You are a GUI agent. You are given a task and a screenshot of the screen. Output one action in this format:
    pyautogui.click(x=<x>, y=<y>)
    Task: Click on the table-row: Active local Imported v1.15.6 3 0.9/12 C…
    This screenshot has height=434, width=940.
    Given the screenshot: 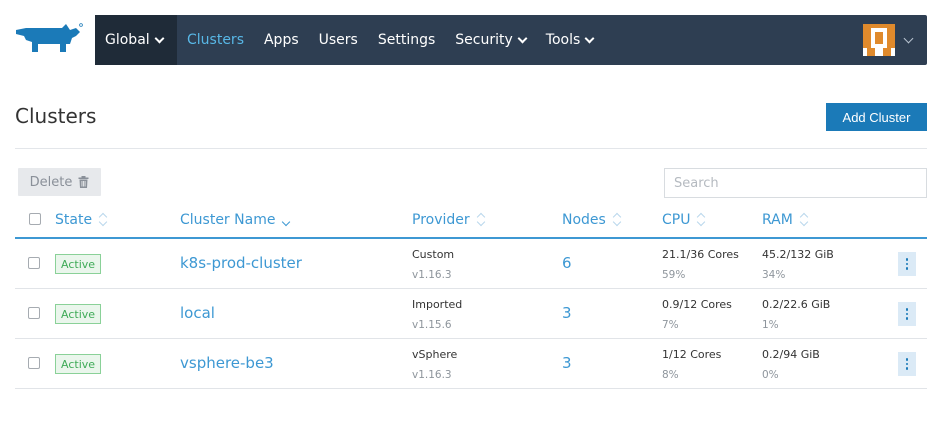 What is the action you would take?
    pyautogui.click(x=471, y=314)
    